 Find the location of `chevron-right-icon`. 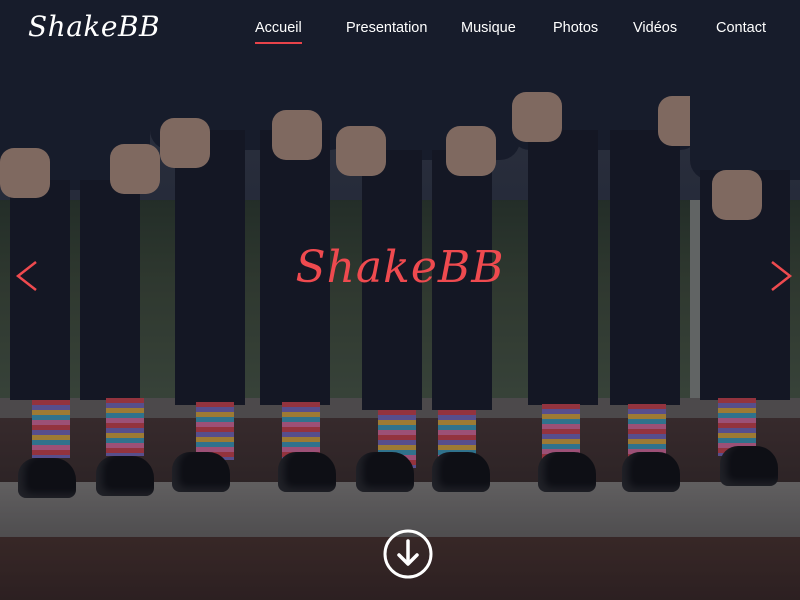

chevron-right-icon is located at coordinates (782, 276).